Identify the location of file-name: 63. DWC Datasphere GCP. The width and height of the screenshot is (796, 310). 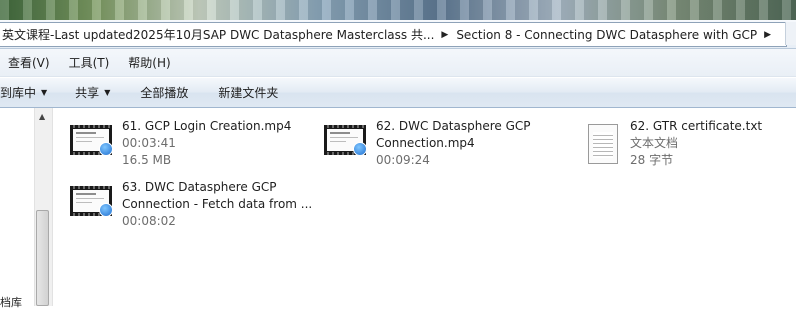
(199, 187).